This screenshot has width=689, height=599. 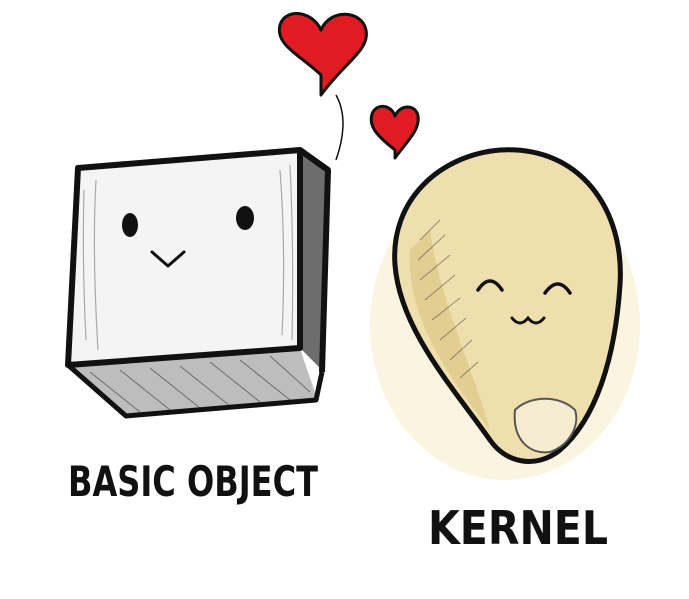 I want to click on kernel-label: KERNEL, so click(x=518, y=528).